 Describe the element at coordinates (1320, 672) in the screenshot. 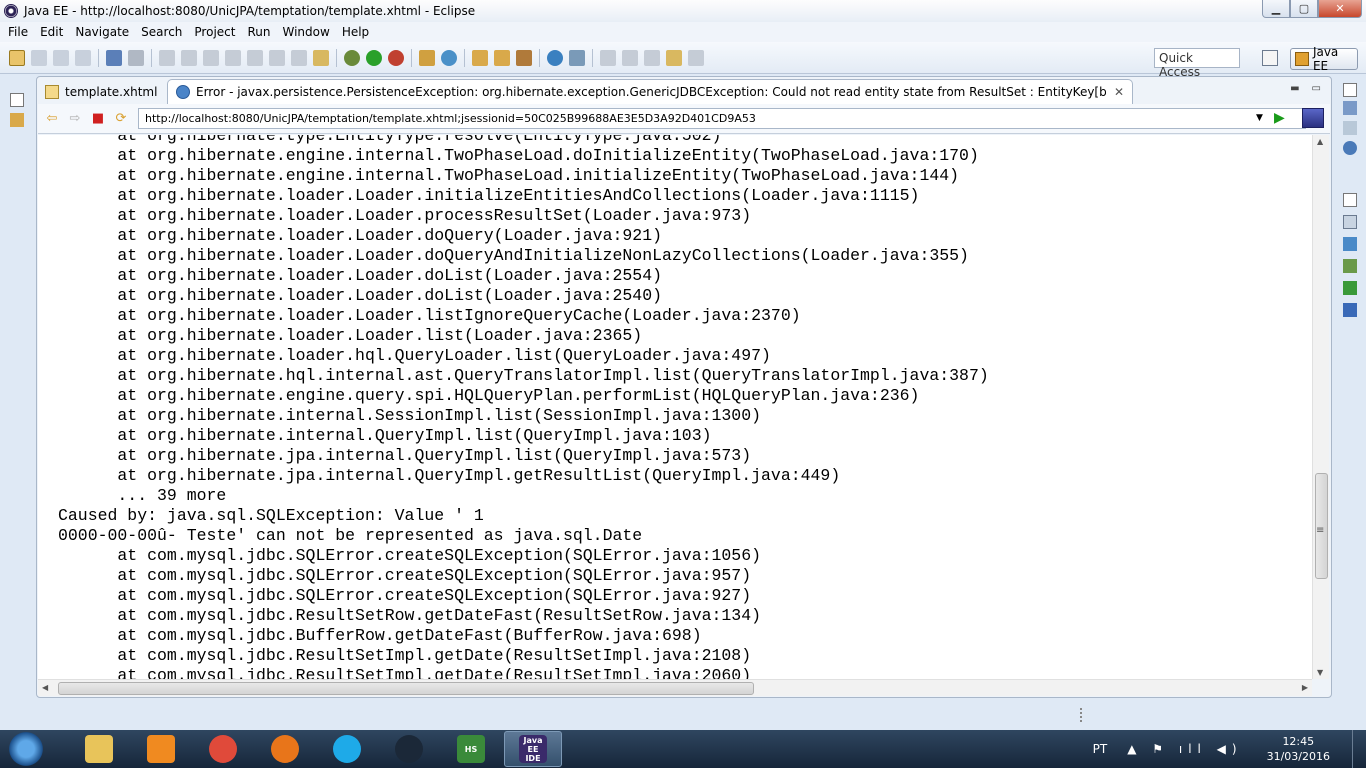

I see `scroll-down-icon: ▼` at that location.